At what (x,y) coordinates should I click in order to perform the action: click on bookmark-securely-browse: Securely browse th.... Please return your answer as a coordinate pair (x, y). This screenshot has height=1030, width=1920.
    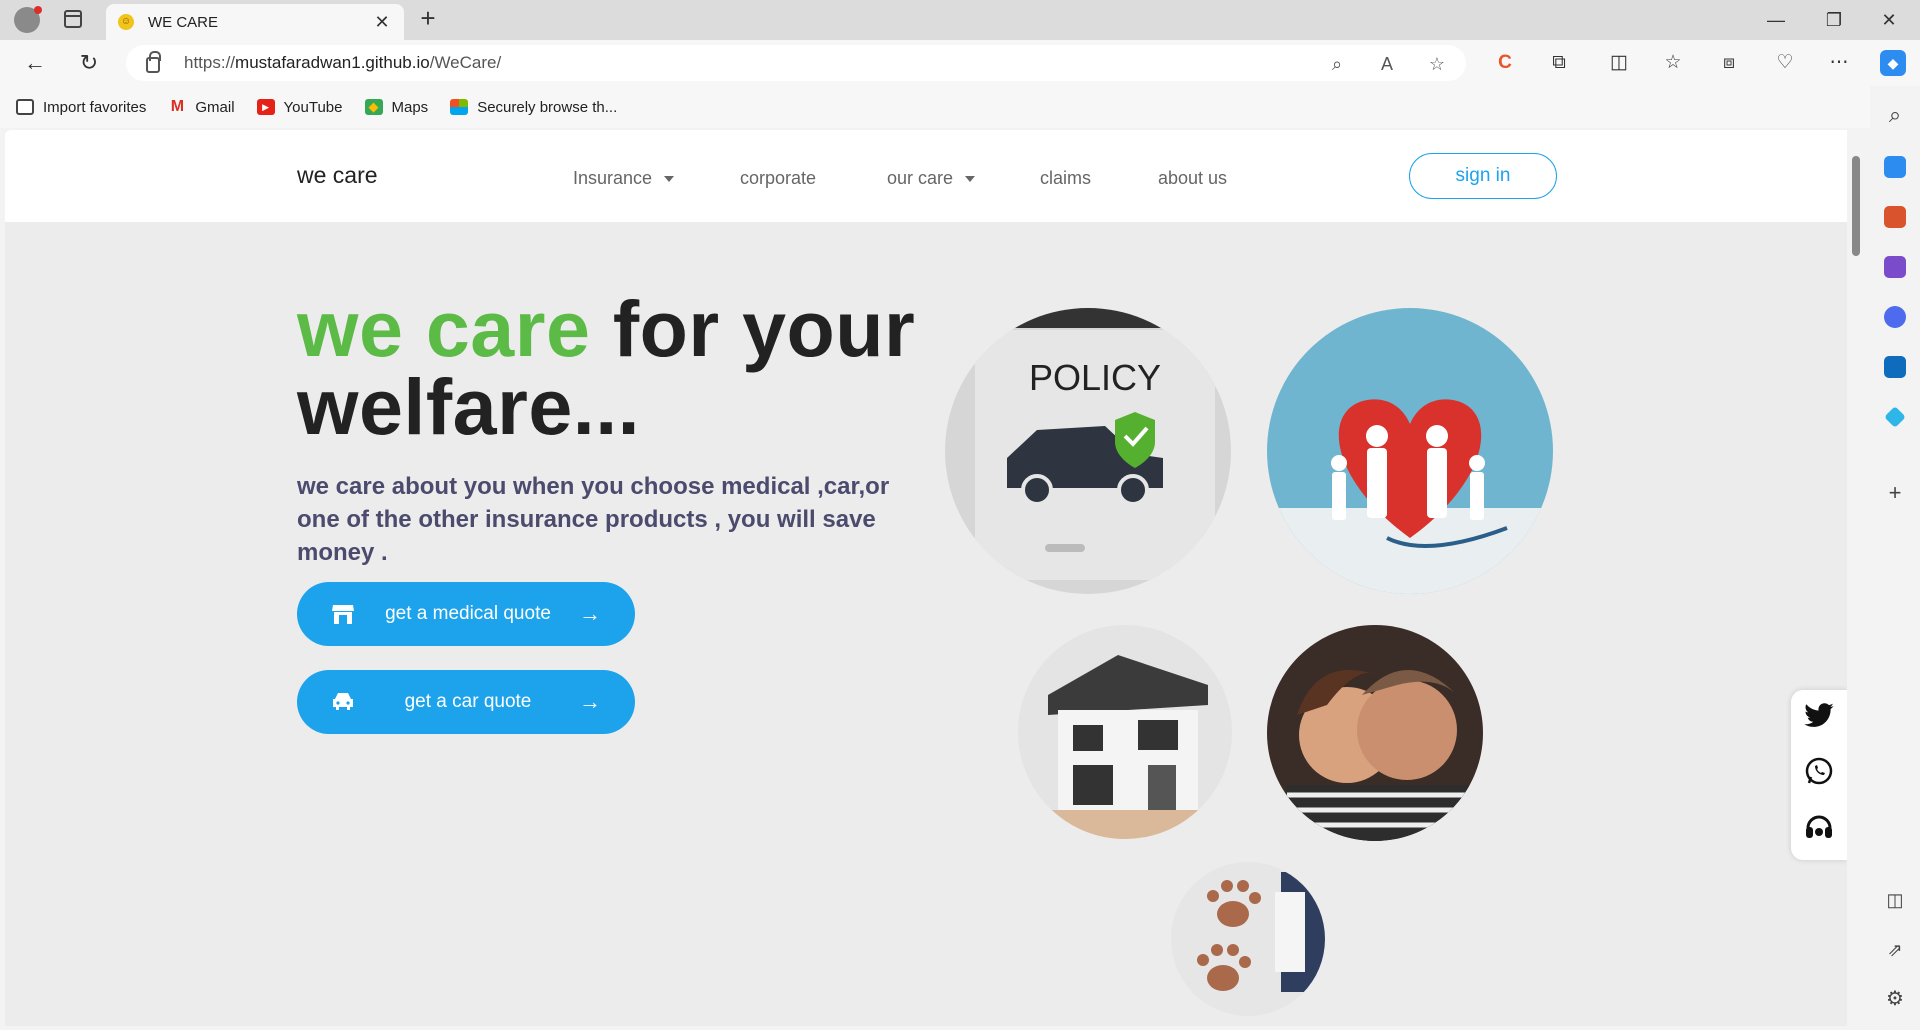
    Looking at the image, I should click on (533, 107).